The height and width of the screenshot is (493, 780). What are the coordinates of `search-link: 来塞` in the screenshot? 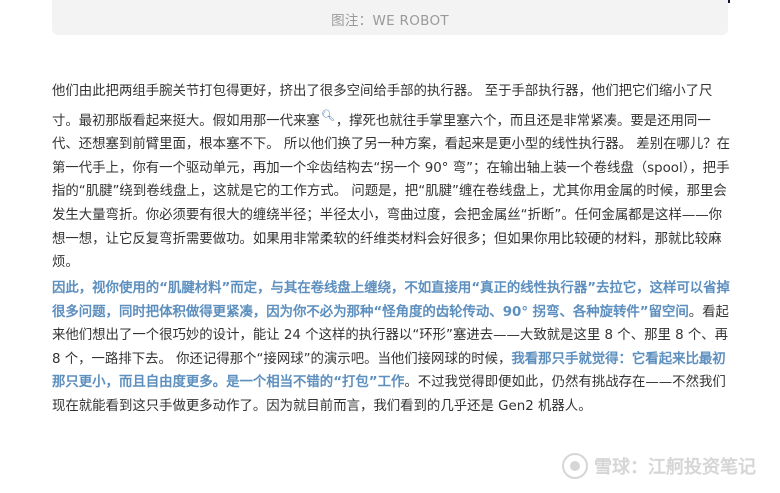 It's located at (306, 121).